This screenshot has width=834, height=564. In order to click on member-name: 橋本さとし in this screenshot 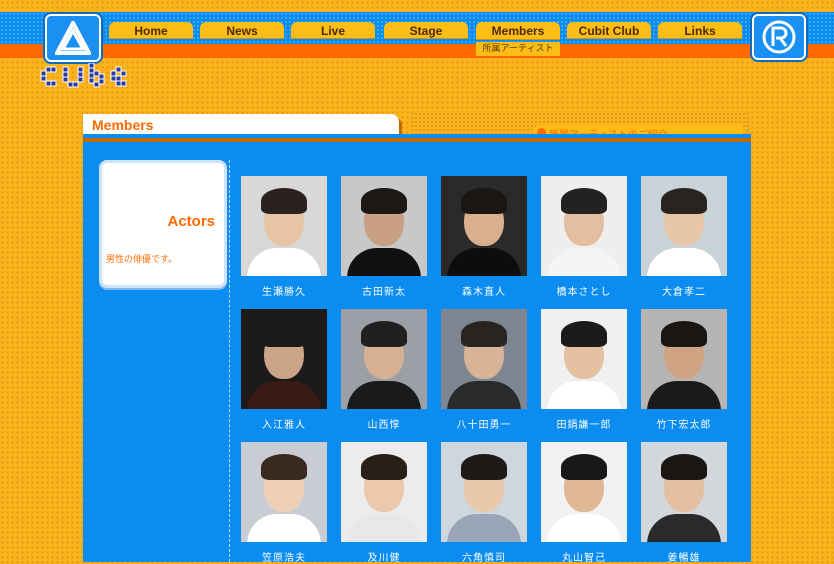, I will do `click(584, 290)`.